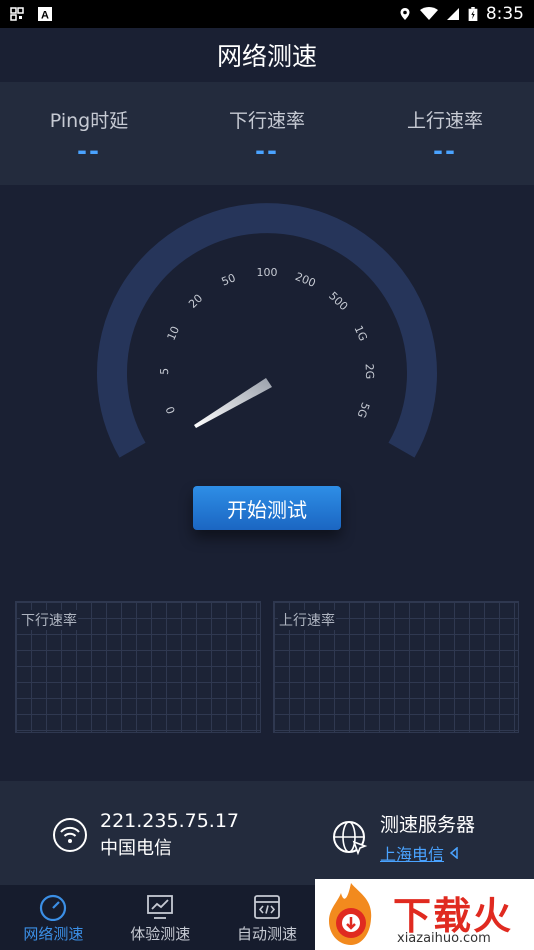 The height and width of the screenshot is (950, 534). I want to click on upload-chart: 上行速率, so click(396, 667).